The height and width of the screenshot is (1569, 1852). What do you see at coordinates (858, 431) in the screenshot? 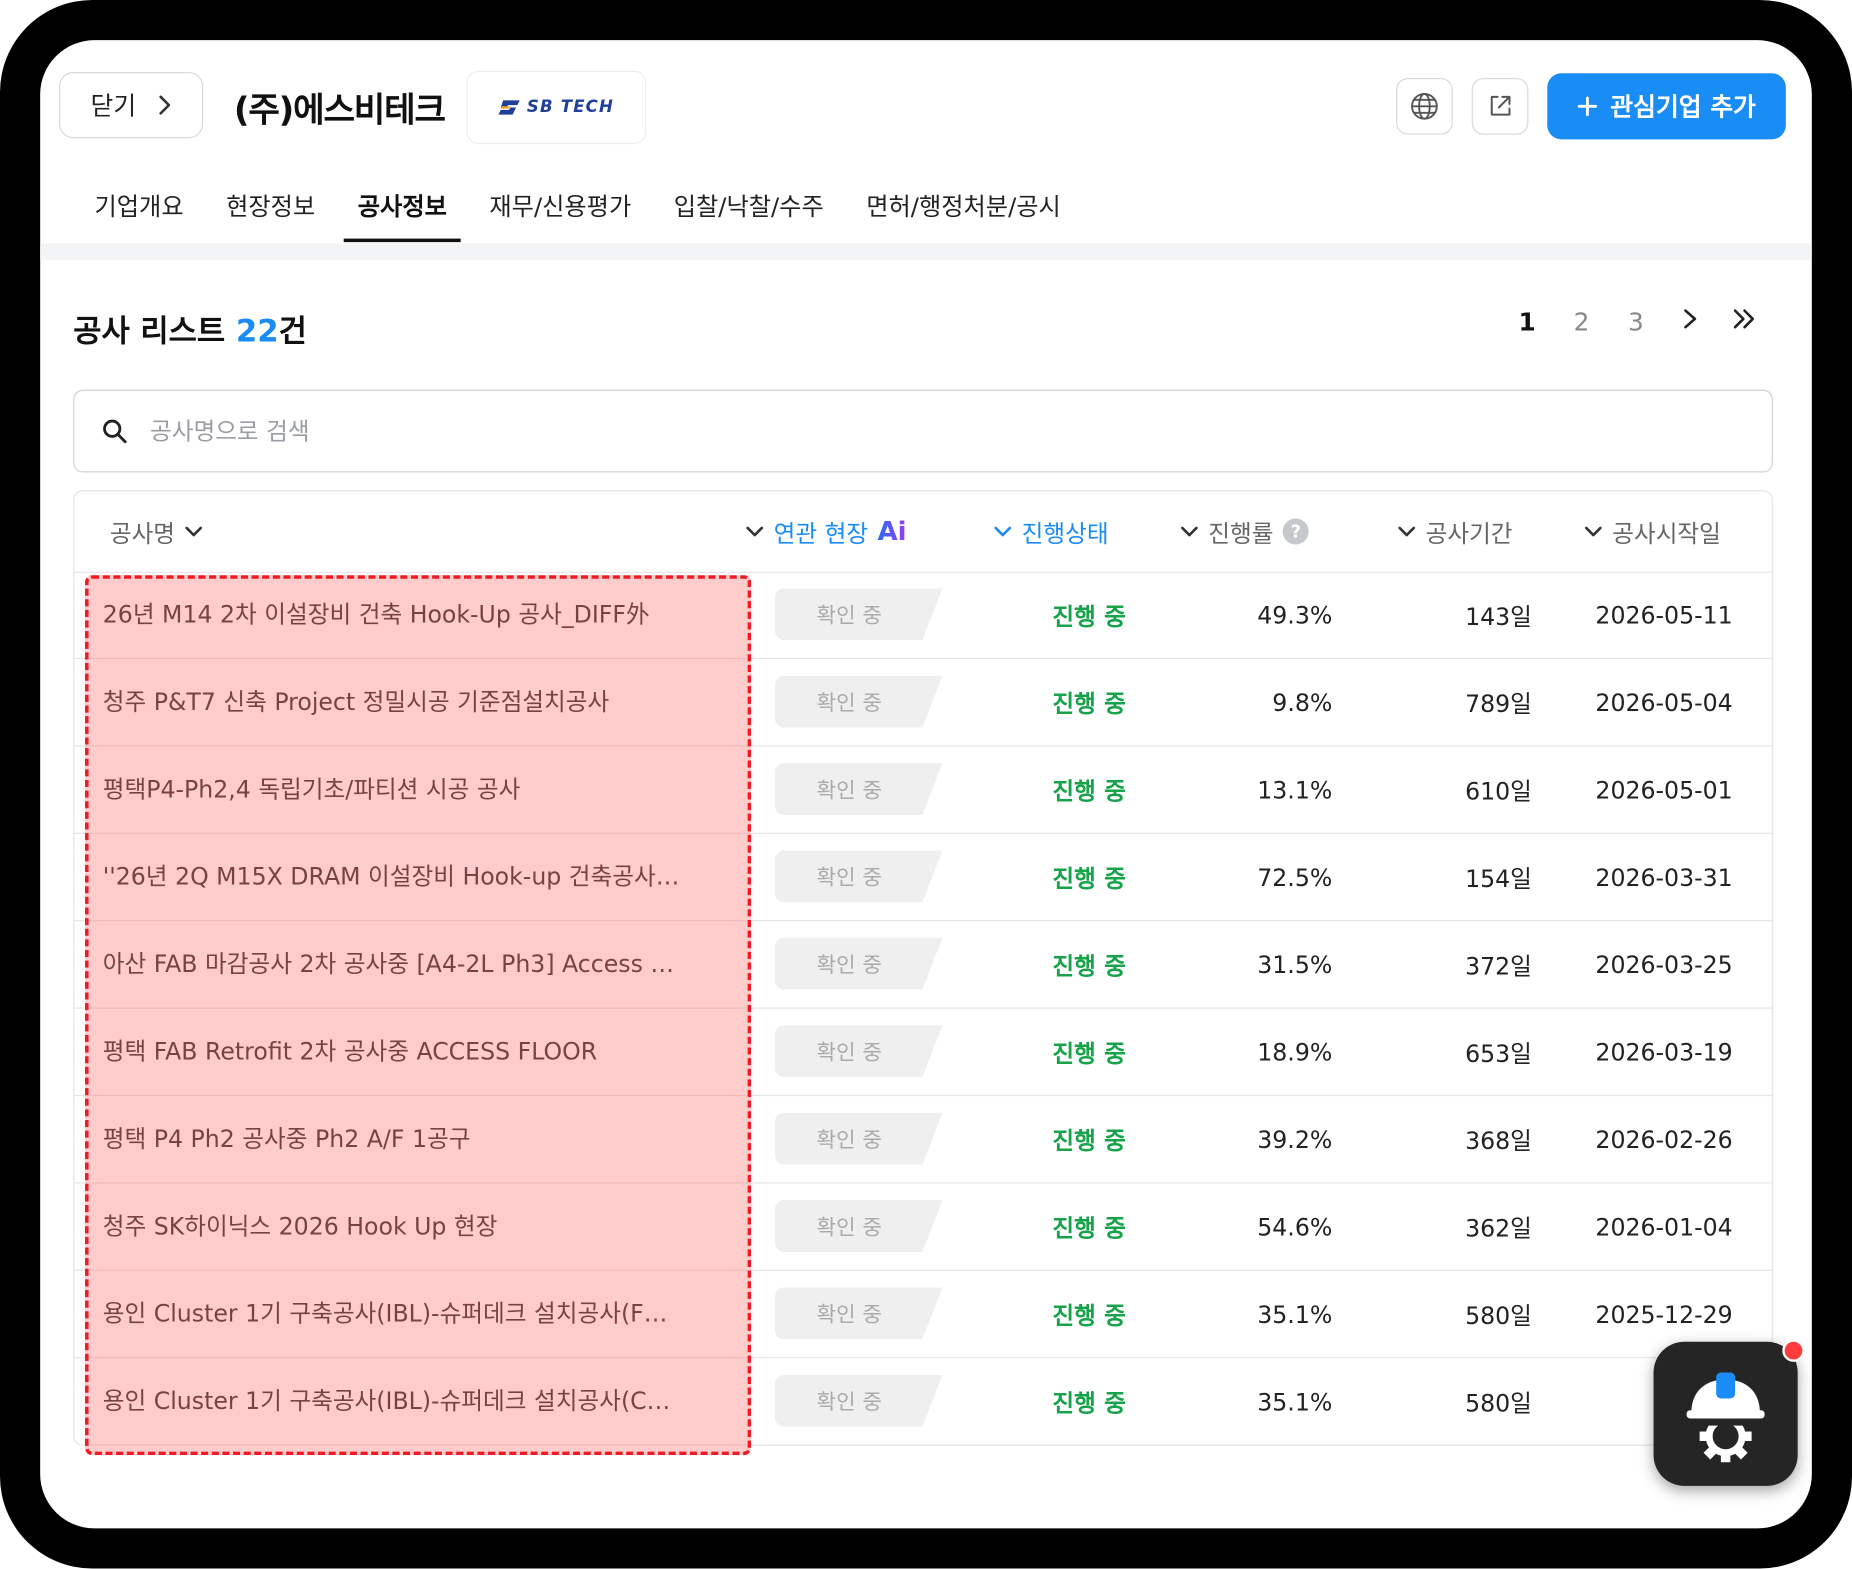
I see `search-input` at bounding box center [858, 431].